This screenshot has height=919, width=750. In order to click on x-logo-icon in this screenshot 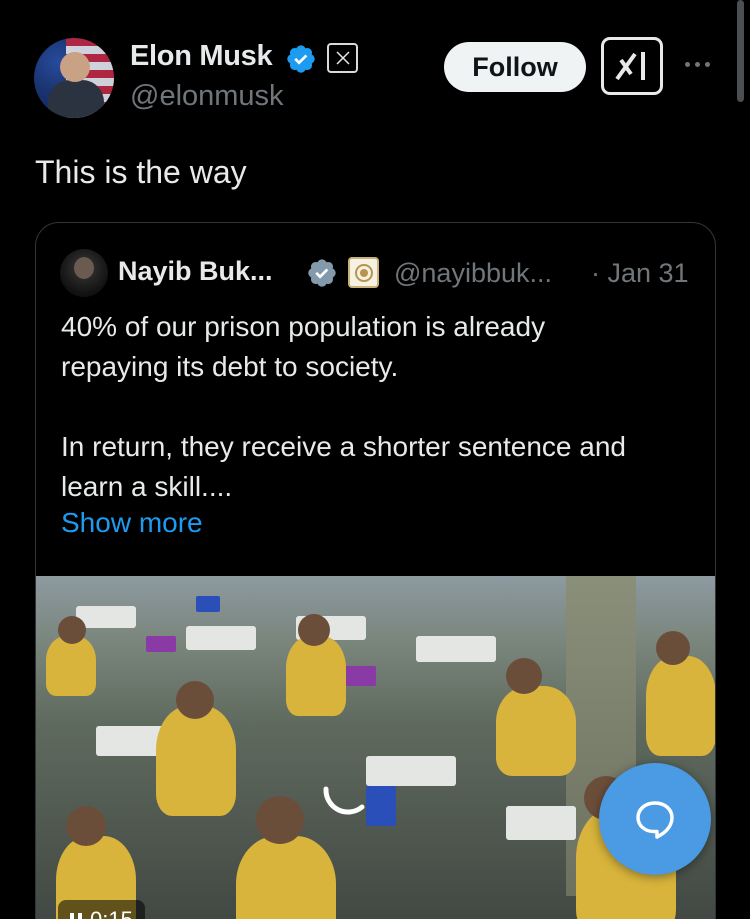, I will do `click(342, 58)`.